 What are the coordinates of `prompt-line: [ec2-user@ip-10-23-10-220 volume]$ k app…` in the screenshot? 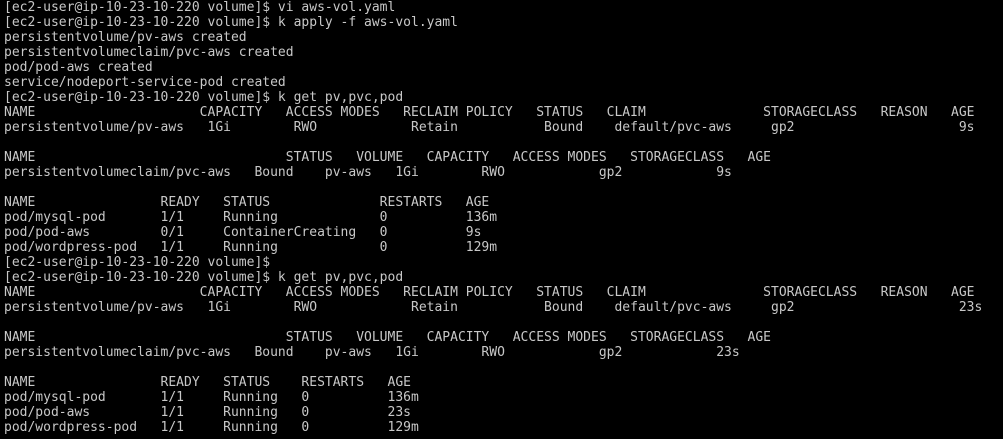 It's located at (231, 22).